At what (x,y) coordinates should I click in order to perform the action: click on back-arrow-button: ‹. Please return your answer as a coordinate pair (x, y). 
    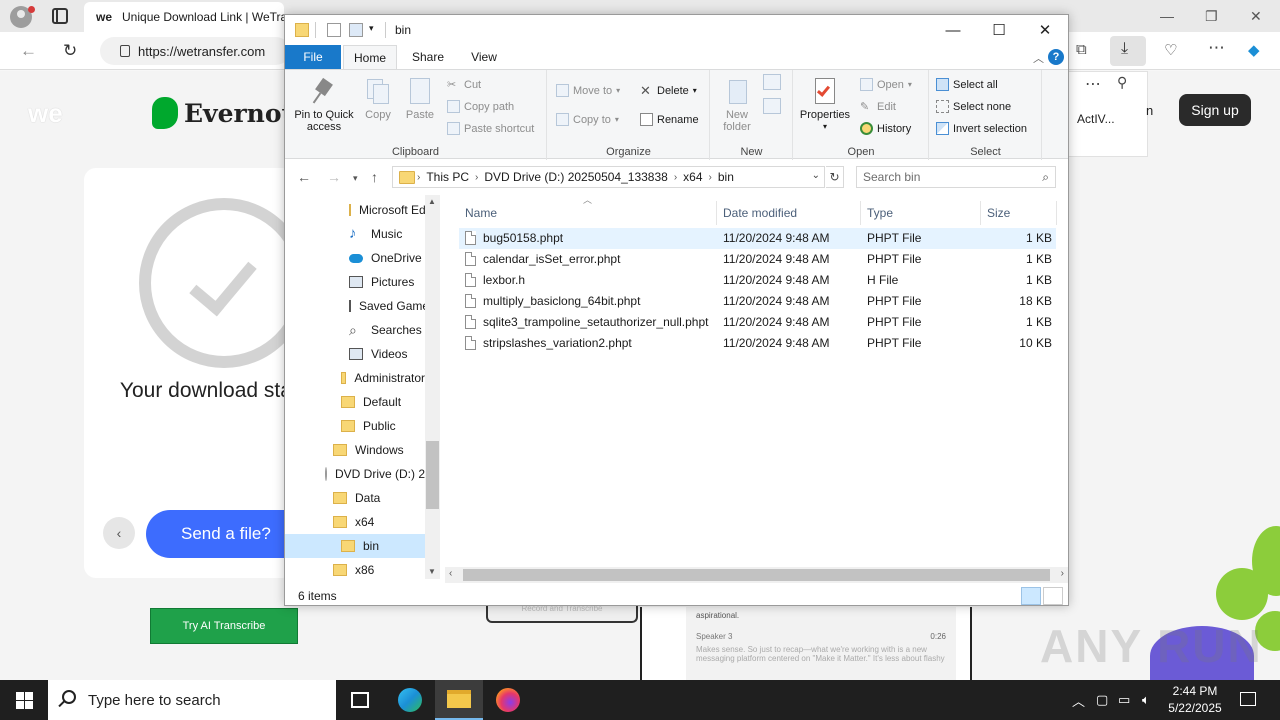
    Looking at the image, I should click on (119, 533).